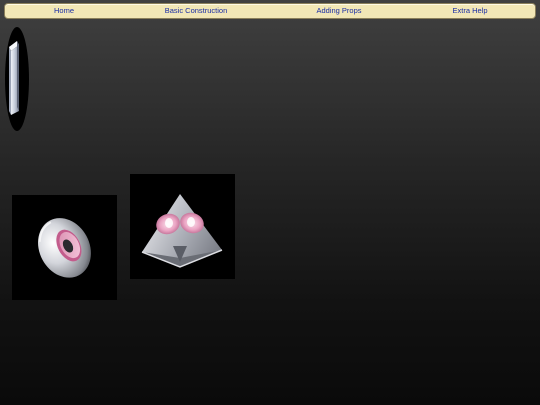 This screenshot has height=405, width=540. What do you see at coordinates (64, 11) in the screenshot?
I see `nav-link-home: Home` at bounding box center [64, 11].